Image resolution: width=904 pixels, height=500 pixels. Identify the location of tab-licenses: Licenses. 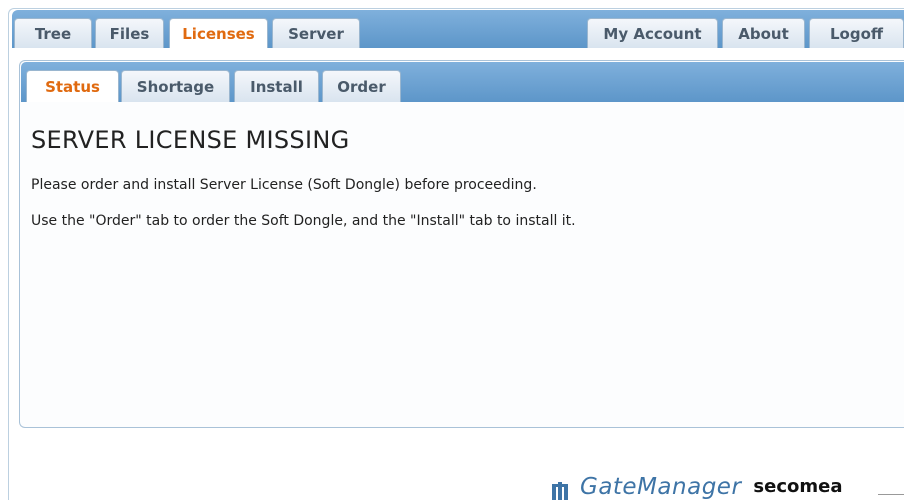
(218, 33).